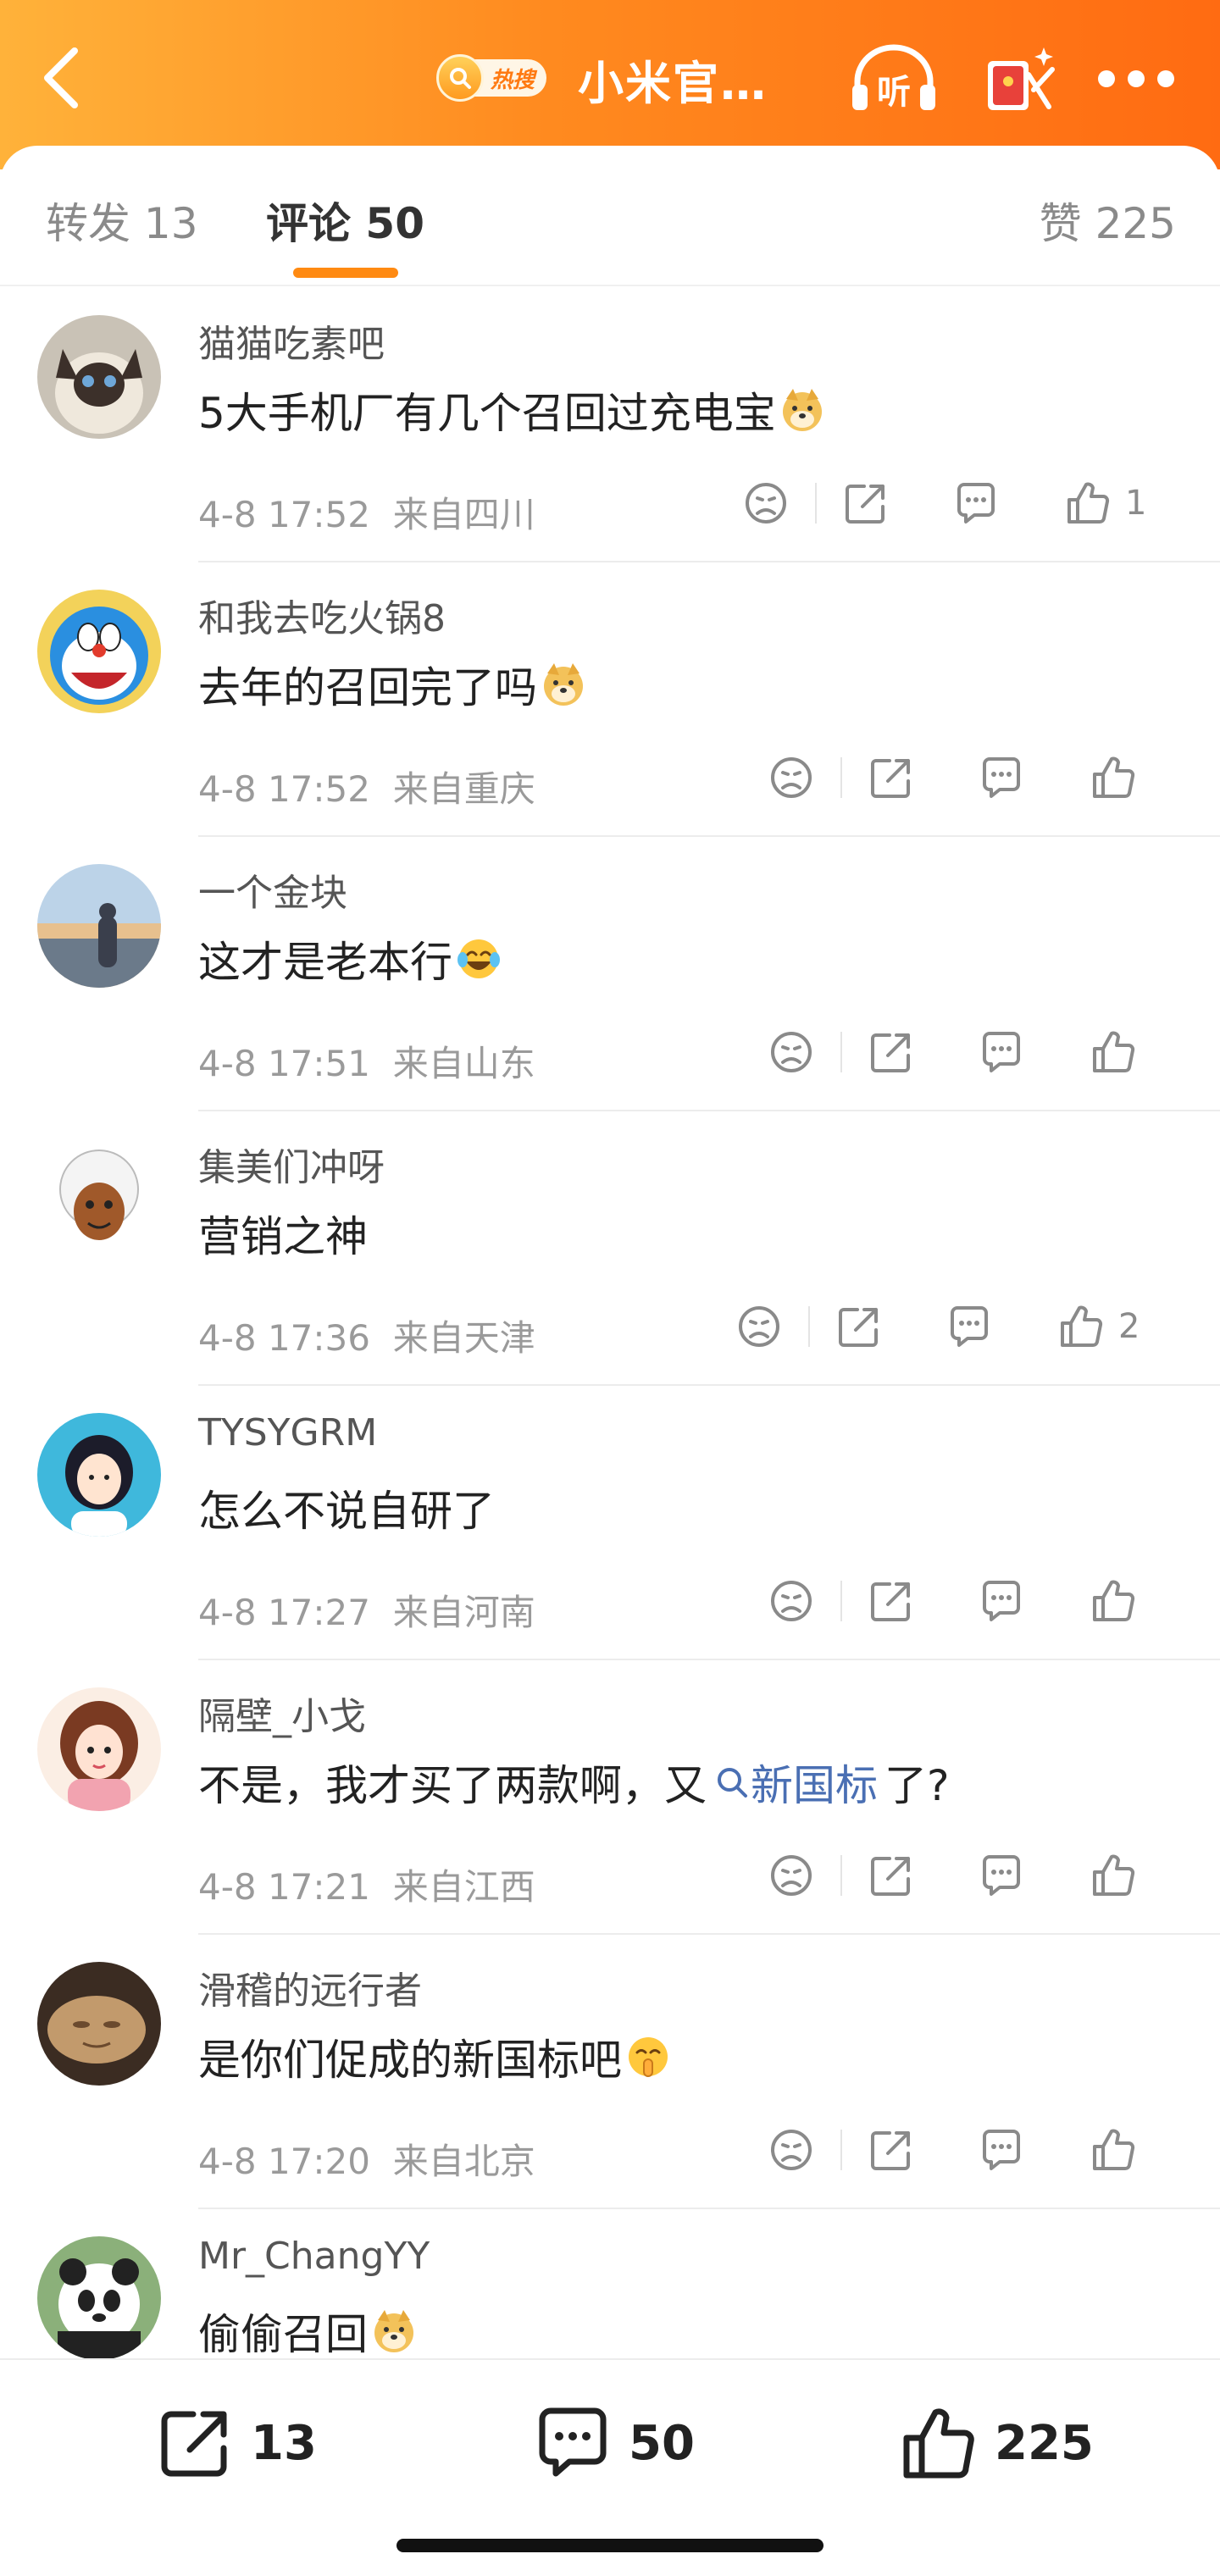 This screenshot has width=1220, height=2576. Describe the element at coordinates (1129, 1326) in the screenshot. I see `like-count: 2` at that location.